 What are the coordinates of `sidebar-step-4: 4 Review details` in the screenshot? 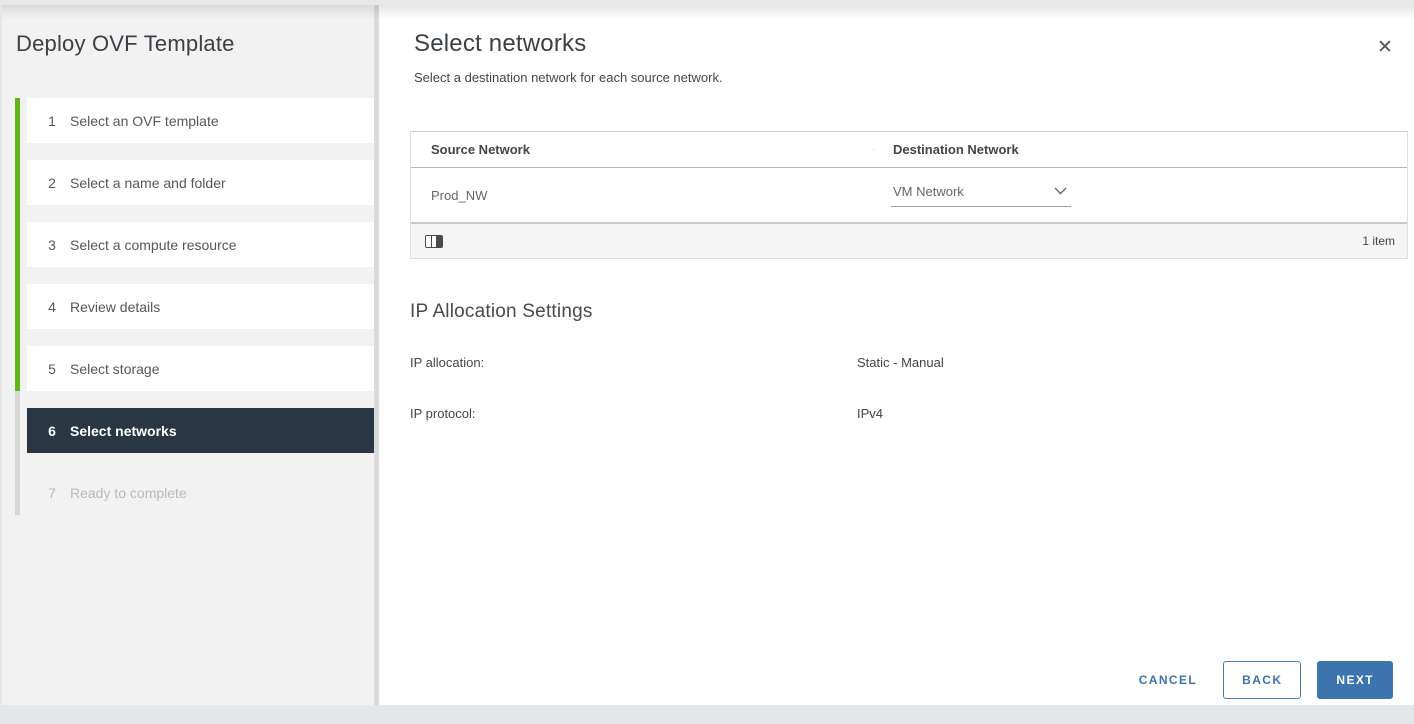 It's located at (200, 306).